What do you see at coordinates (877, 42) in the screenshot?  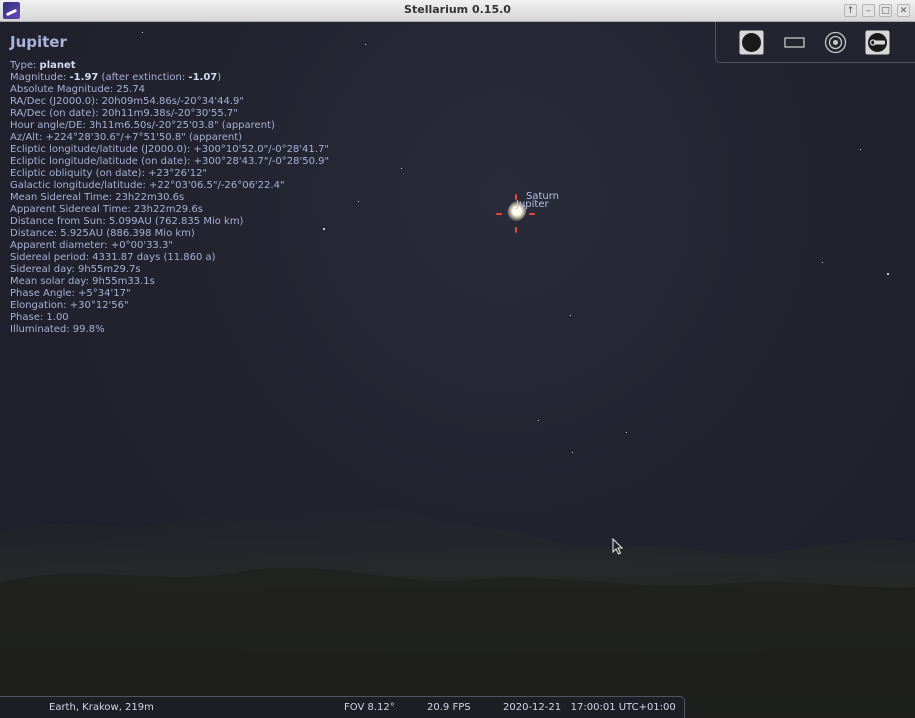 I see `telescope-icon` at bounding box center [877, 42].